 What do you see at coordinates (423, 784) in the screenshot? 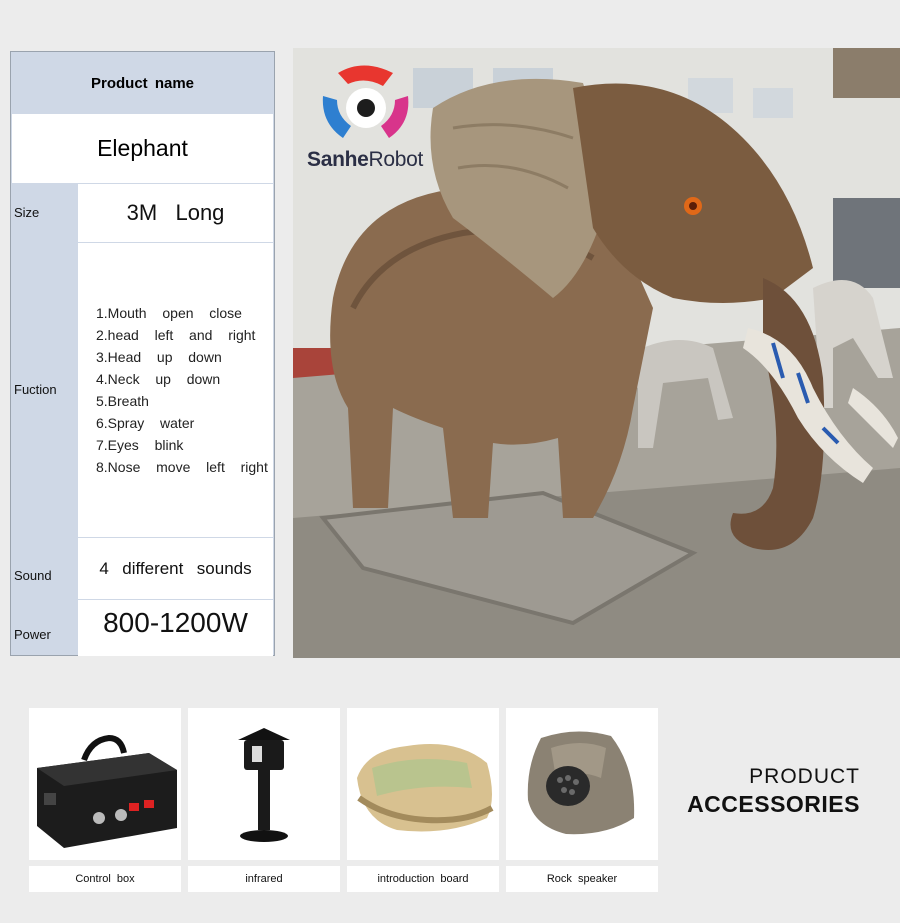
I see `rock-board-icon` at bounding box center [423, 784].